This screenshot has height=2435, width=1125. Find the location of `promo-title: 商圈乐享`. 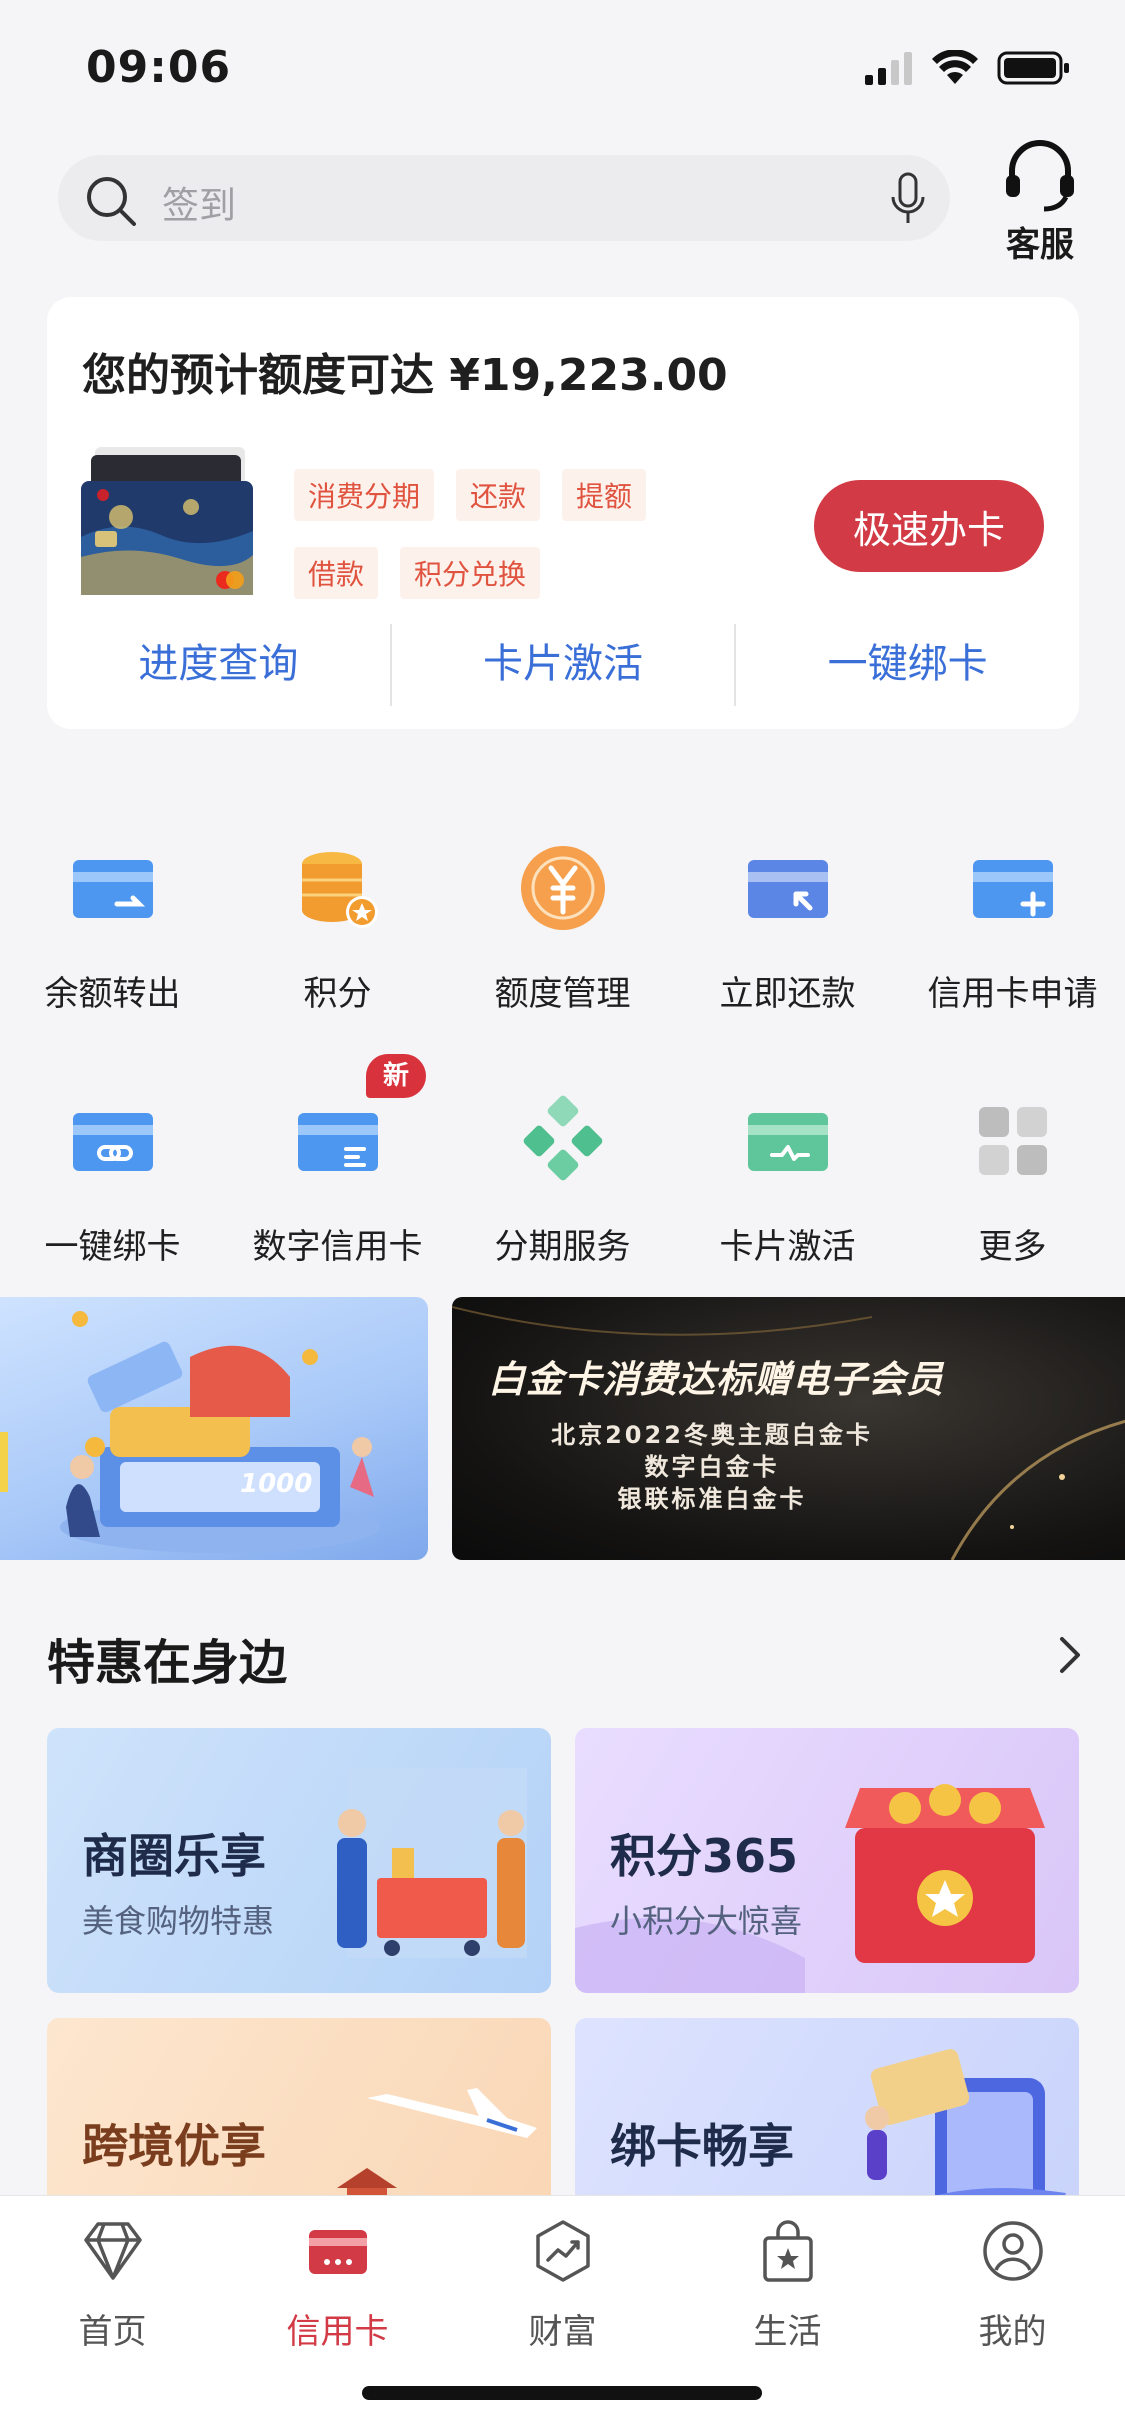

promo-title: 商圈乐享 is located at coordinates (174, 1856).